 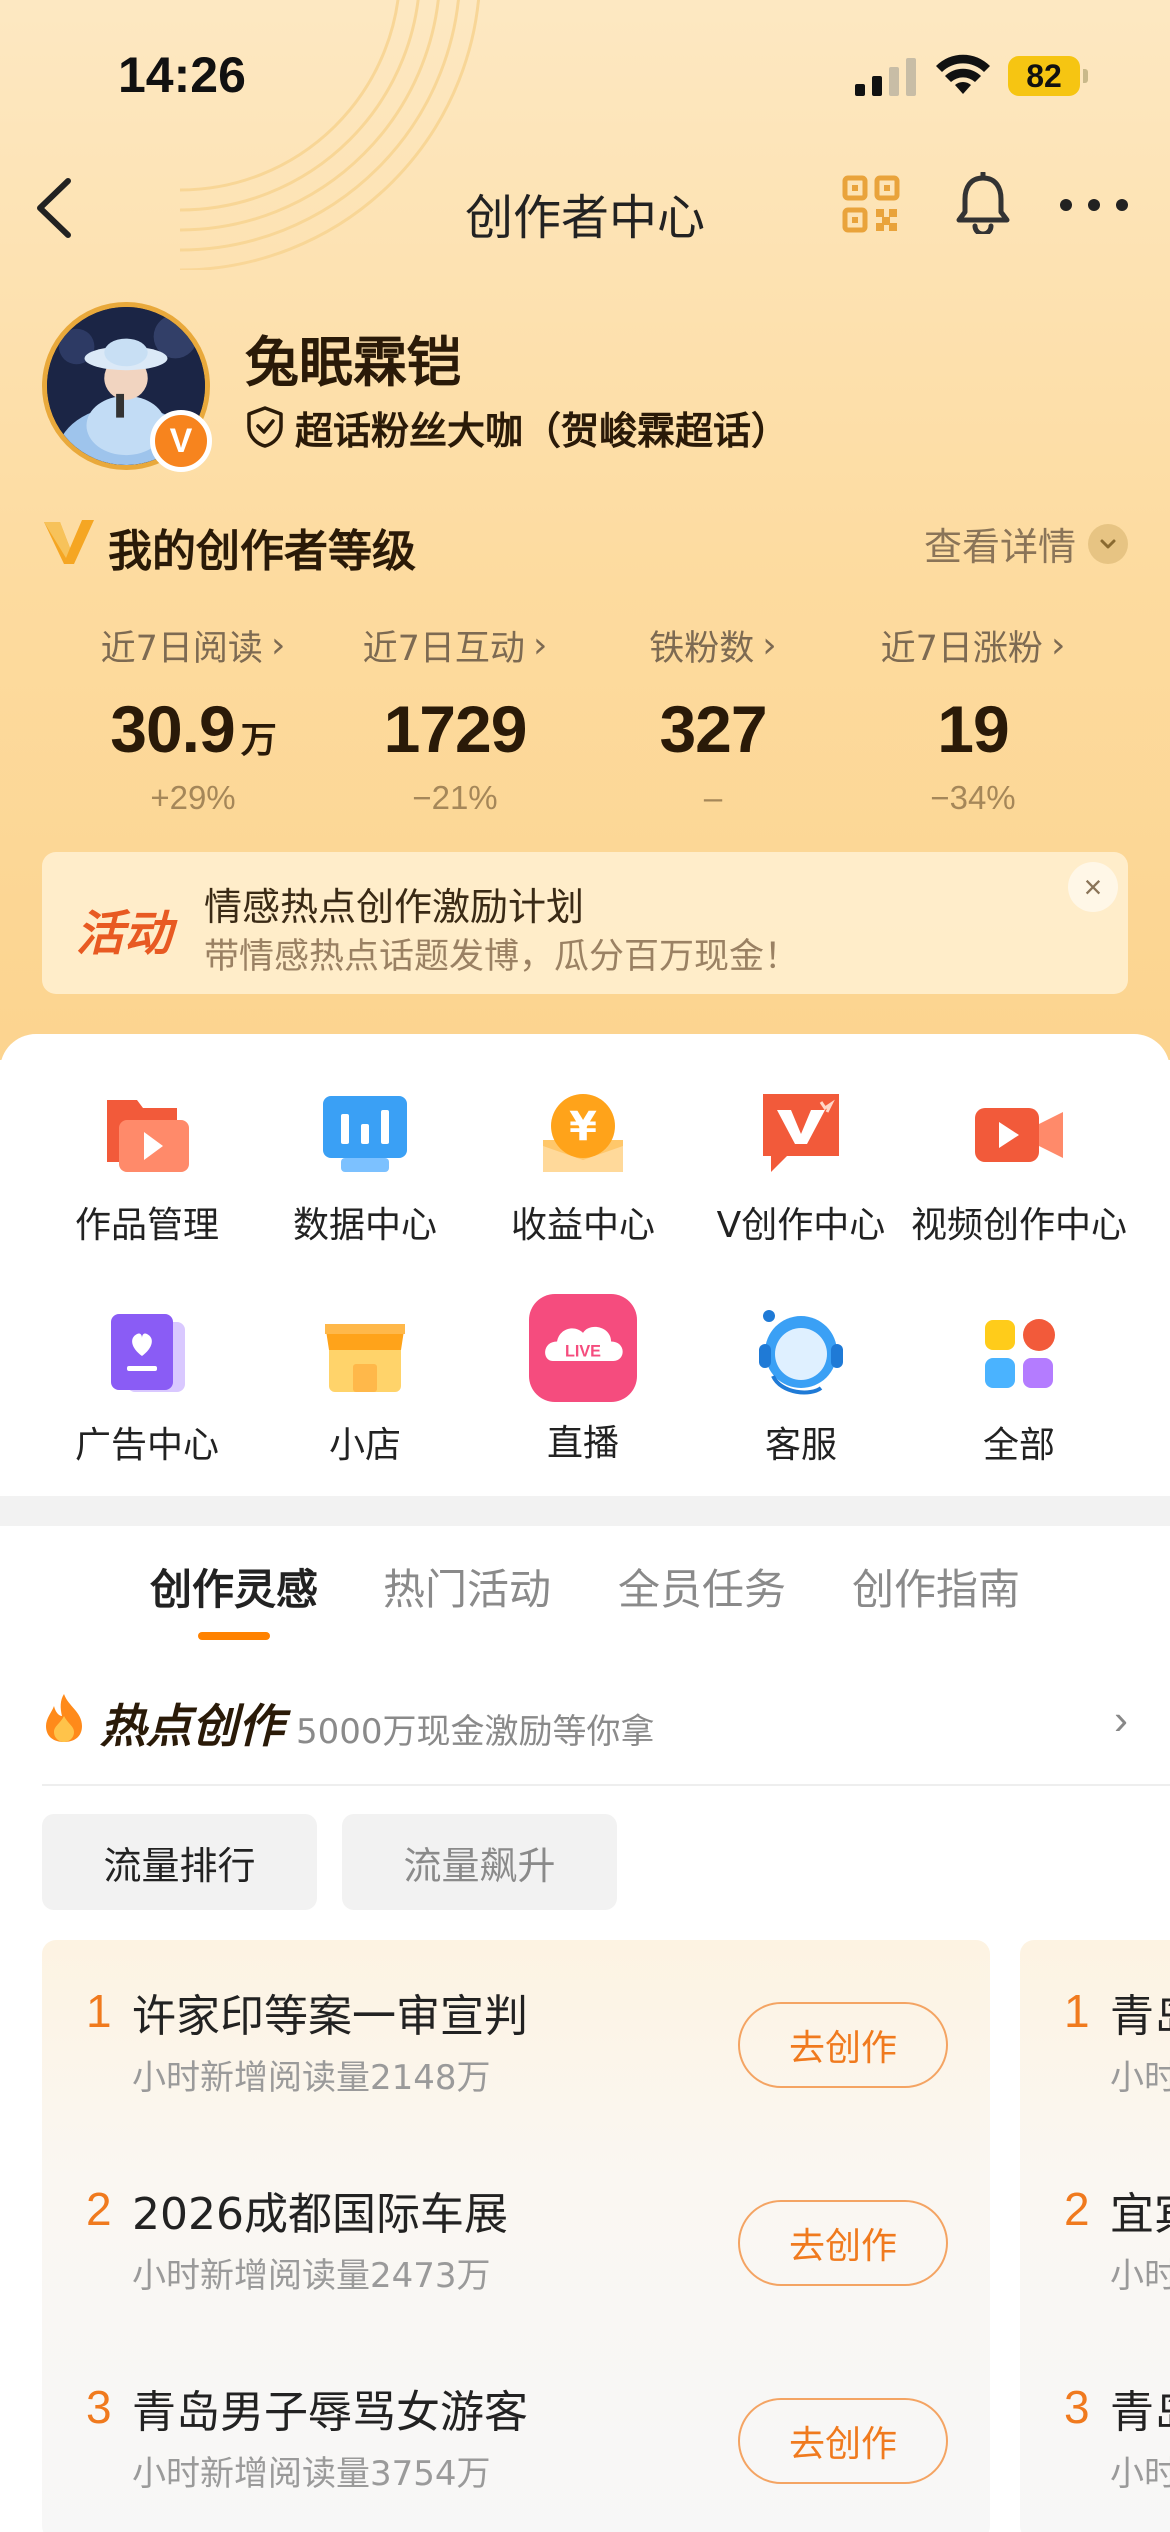 I want to click on tool-data-center: 数据中心, so click(x=365, y=1169).